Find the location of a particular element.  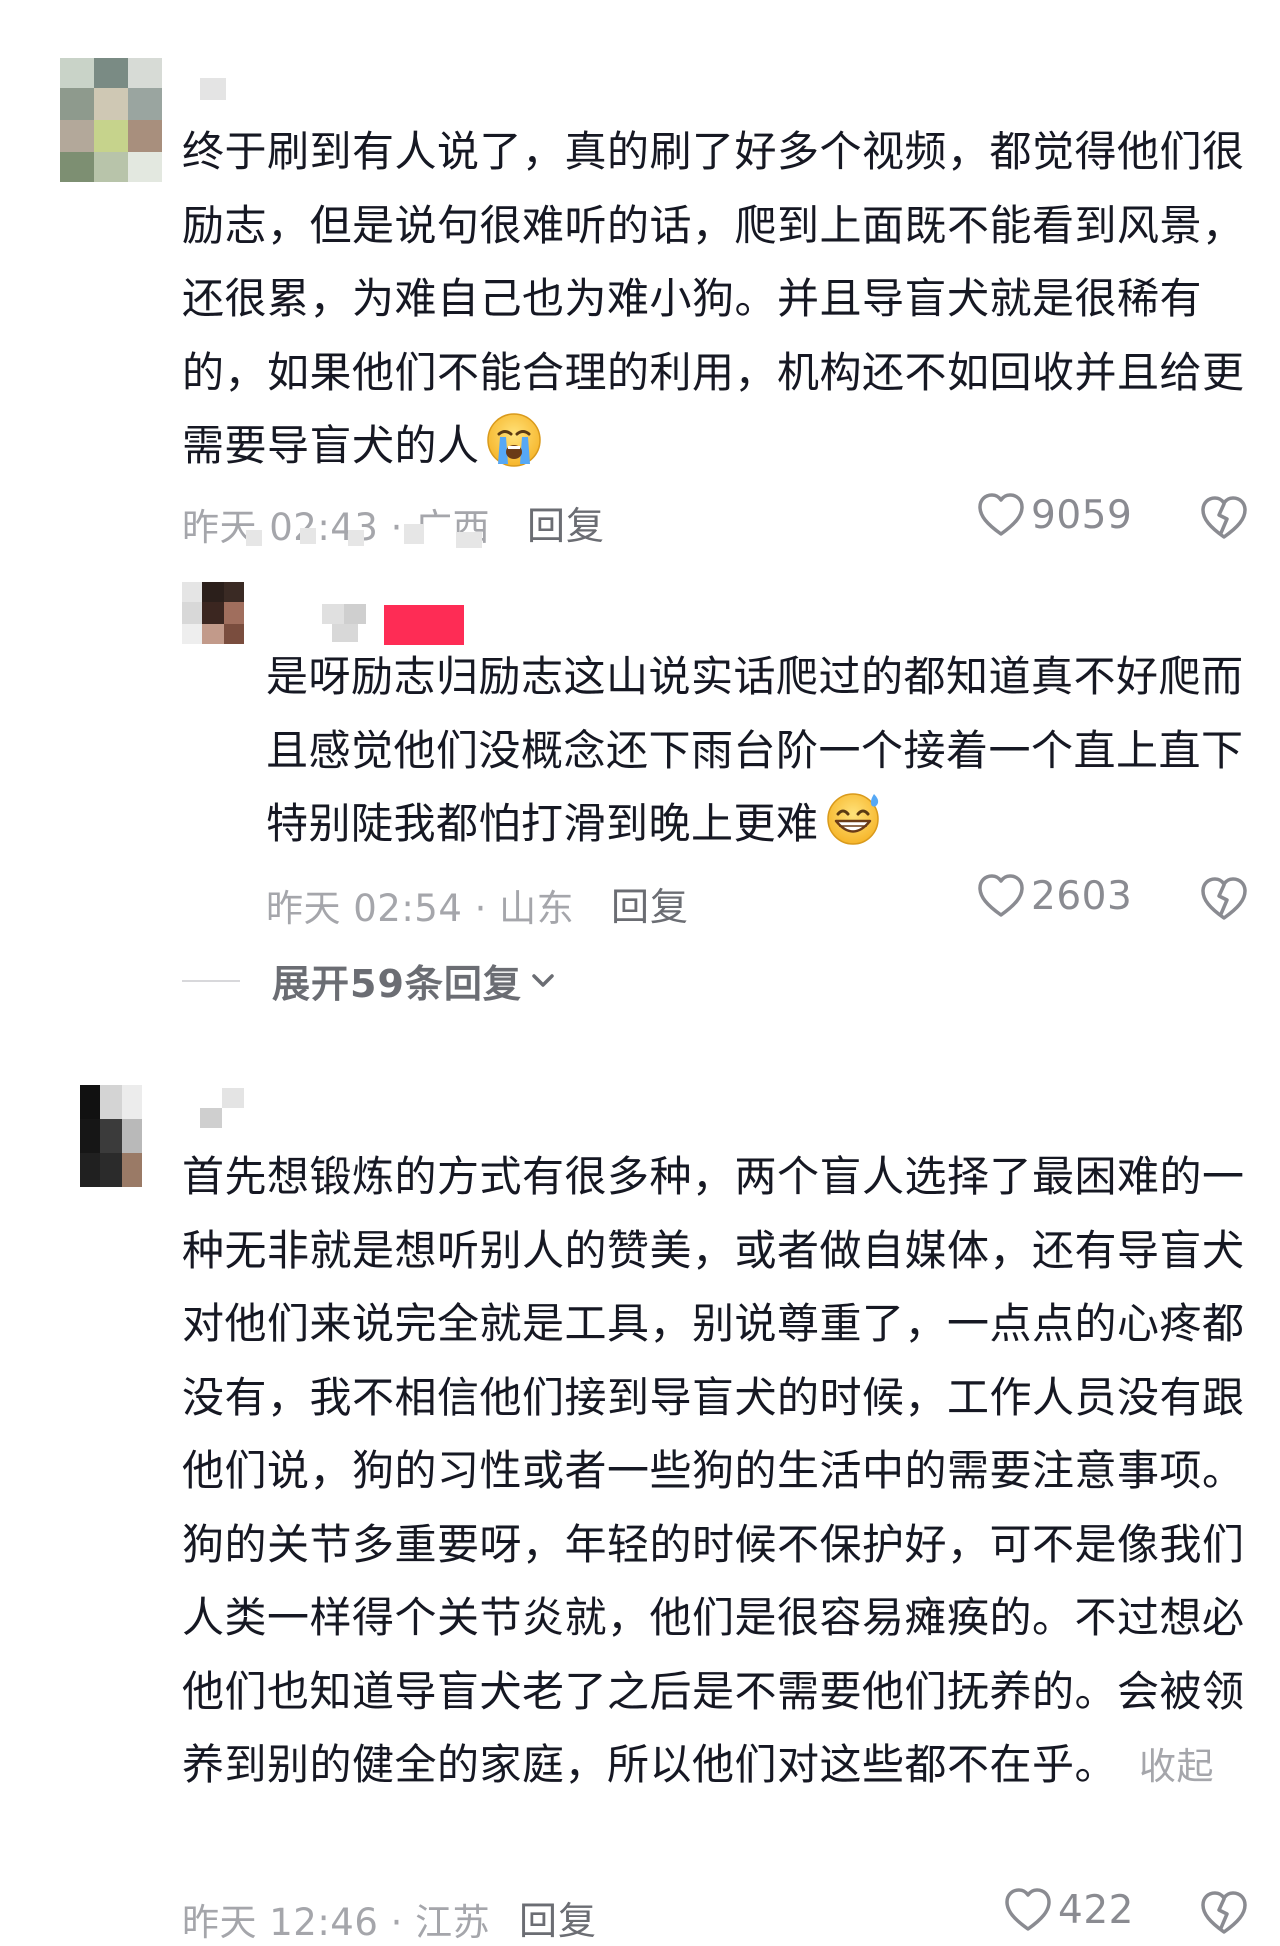

like-count: 9059 is located at coordinates (1082, 515).